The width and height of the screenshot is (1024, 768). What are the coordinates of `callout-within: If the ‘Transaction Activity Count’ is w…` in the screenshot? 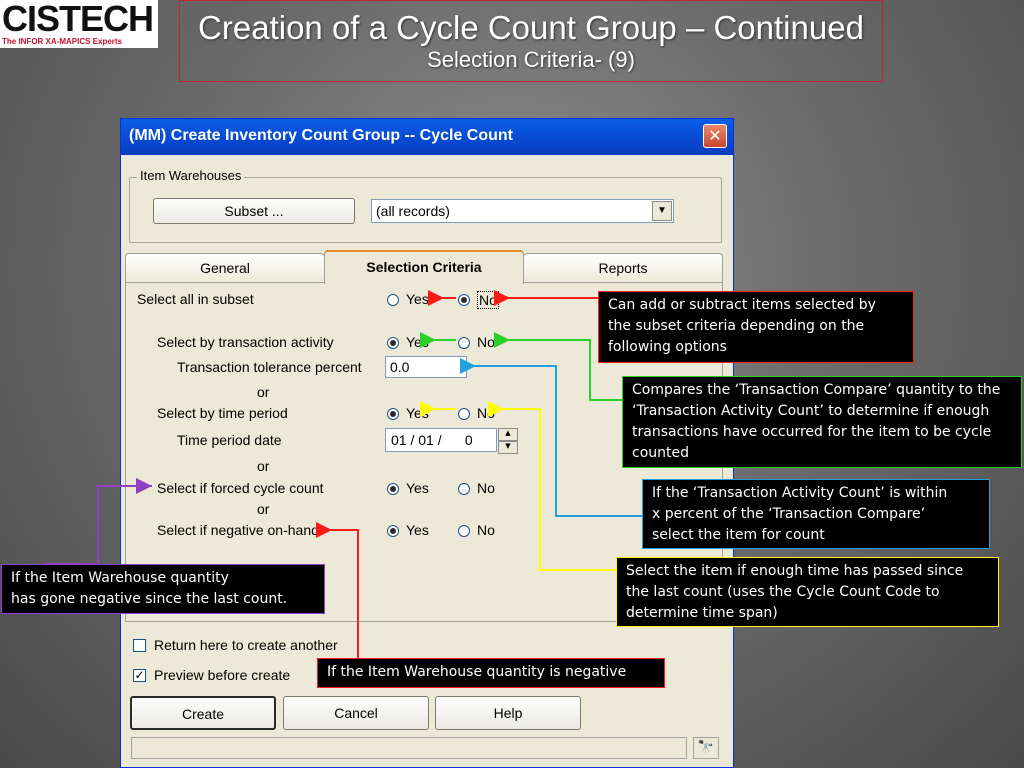 It's located at (816, 514).